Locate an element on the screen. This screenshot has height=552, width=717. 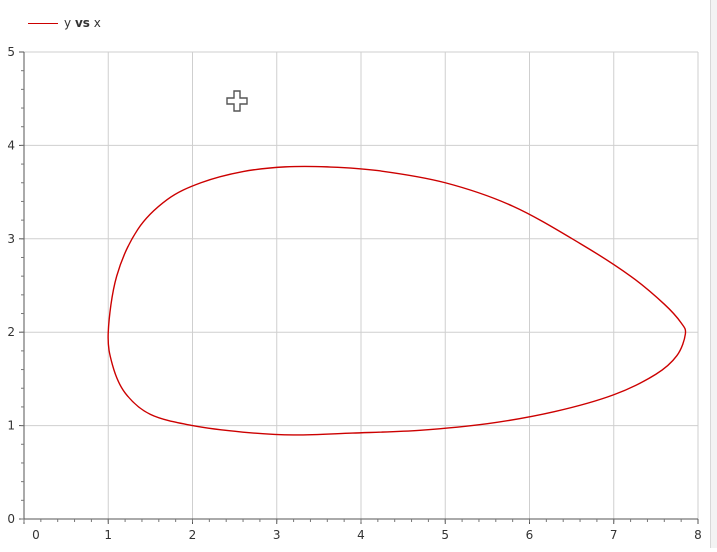
y-tick-label: 1 is located at coordinates (11, 426).